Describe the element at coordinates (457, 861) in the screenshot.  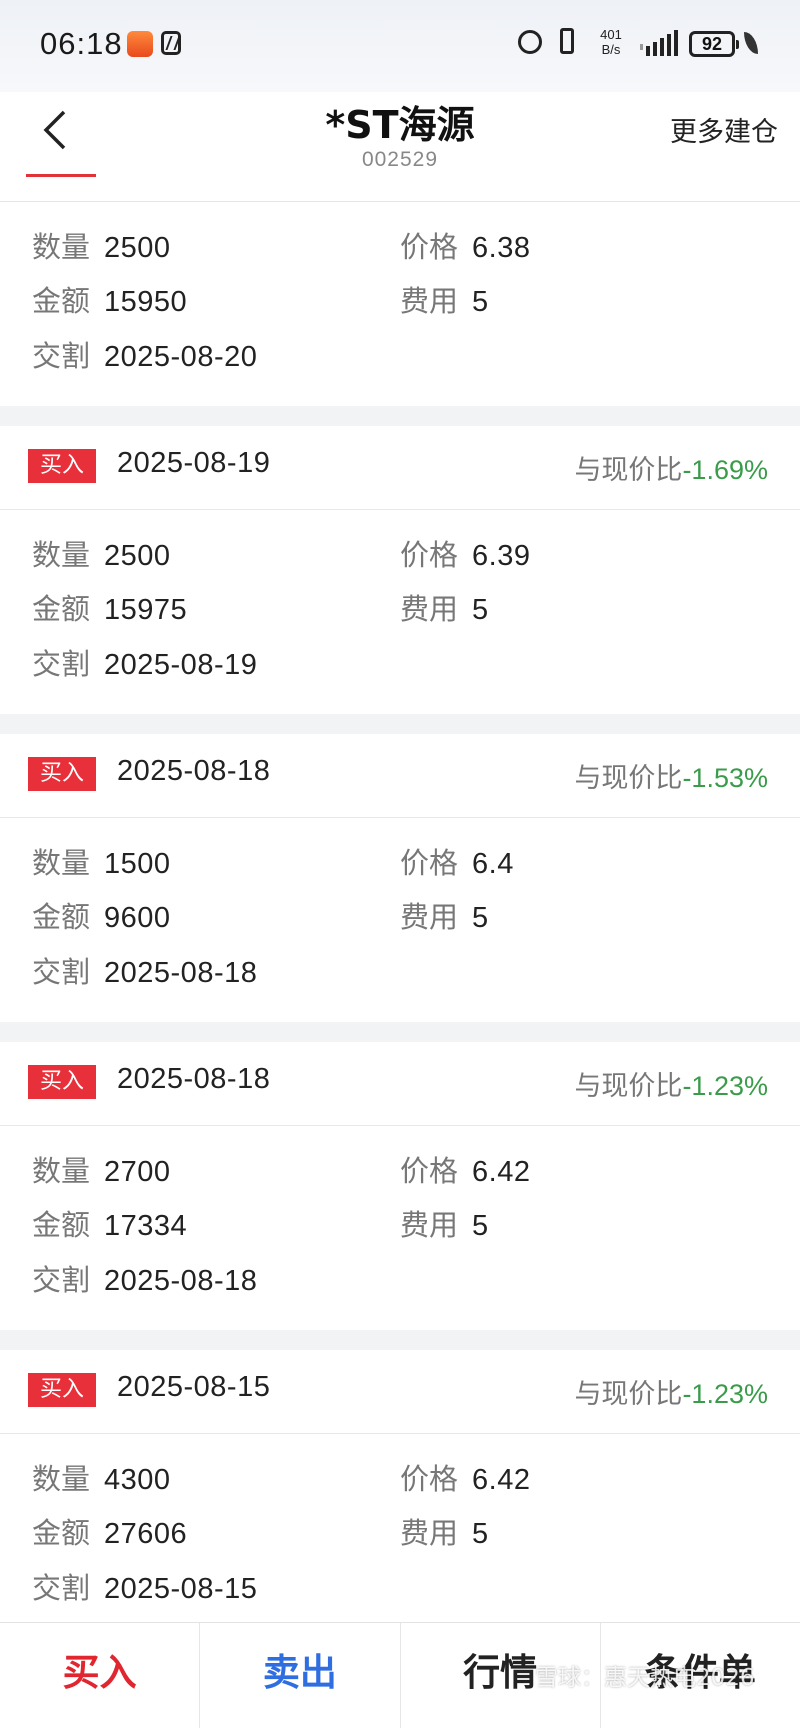
I see `price-field: 价格 6.4` at that location.